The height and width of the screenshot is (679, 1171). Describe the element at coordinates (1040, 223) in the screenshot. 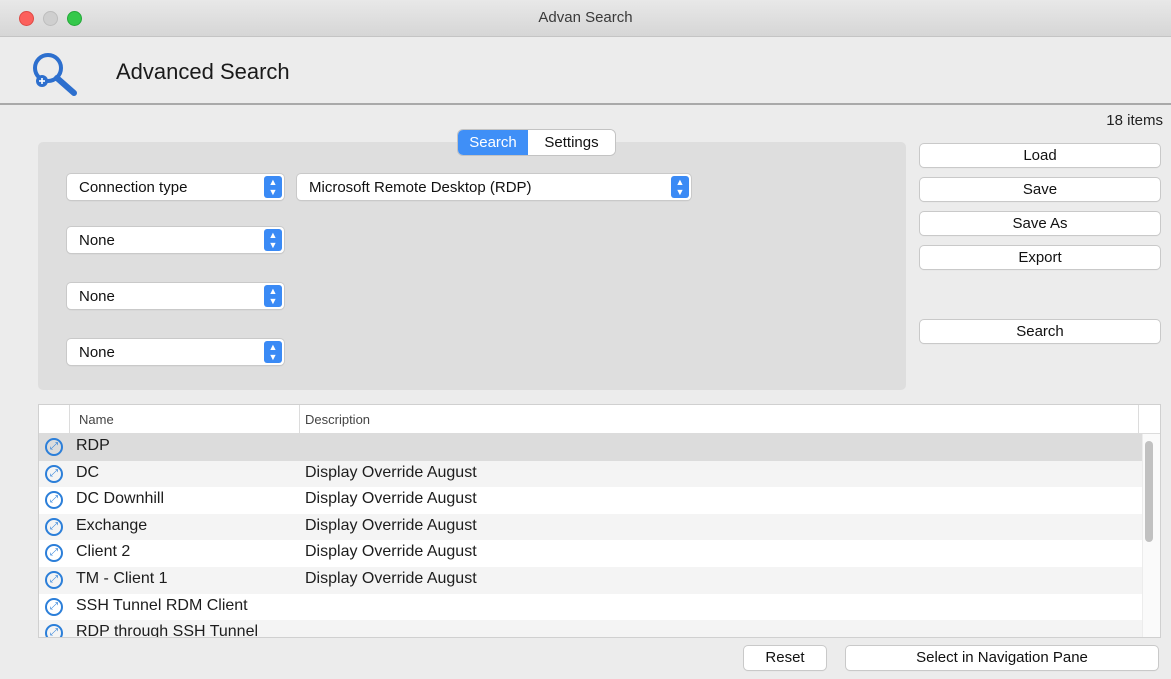

I see `save-as-button: Save As` at that location.